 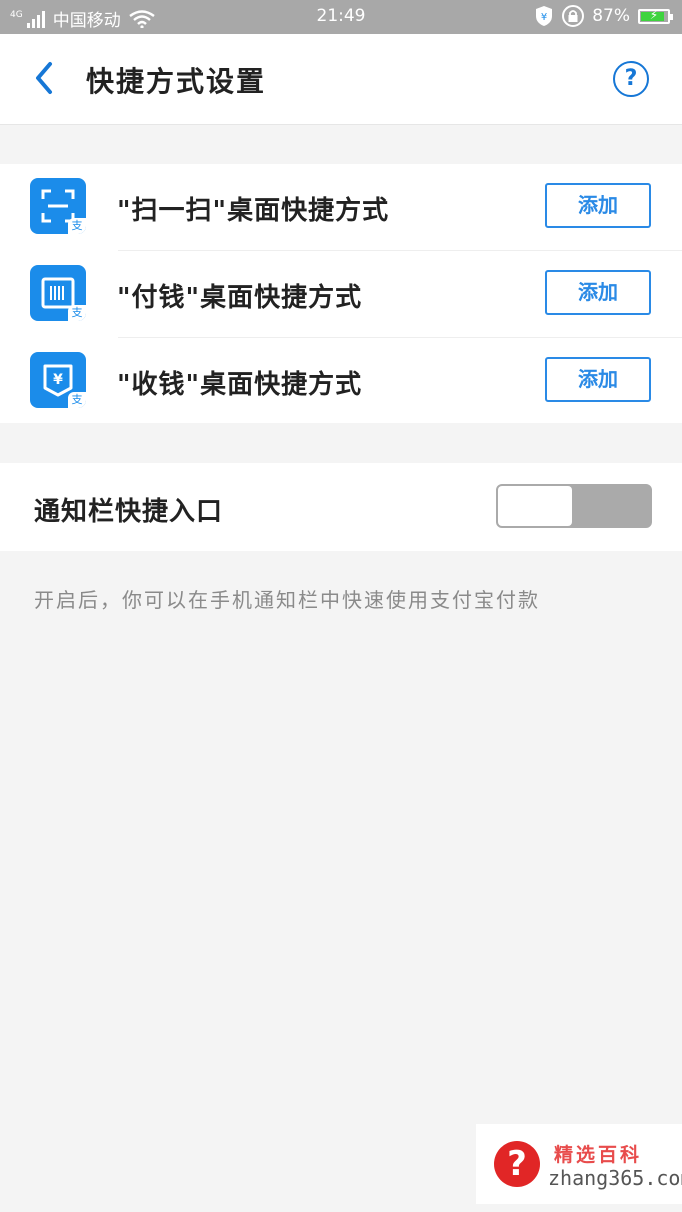 What do you see at coordinates (47, 78) in the screenshot?
I see `back-arrow-icon` at bounding box center [47, 78].